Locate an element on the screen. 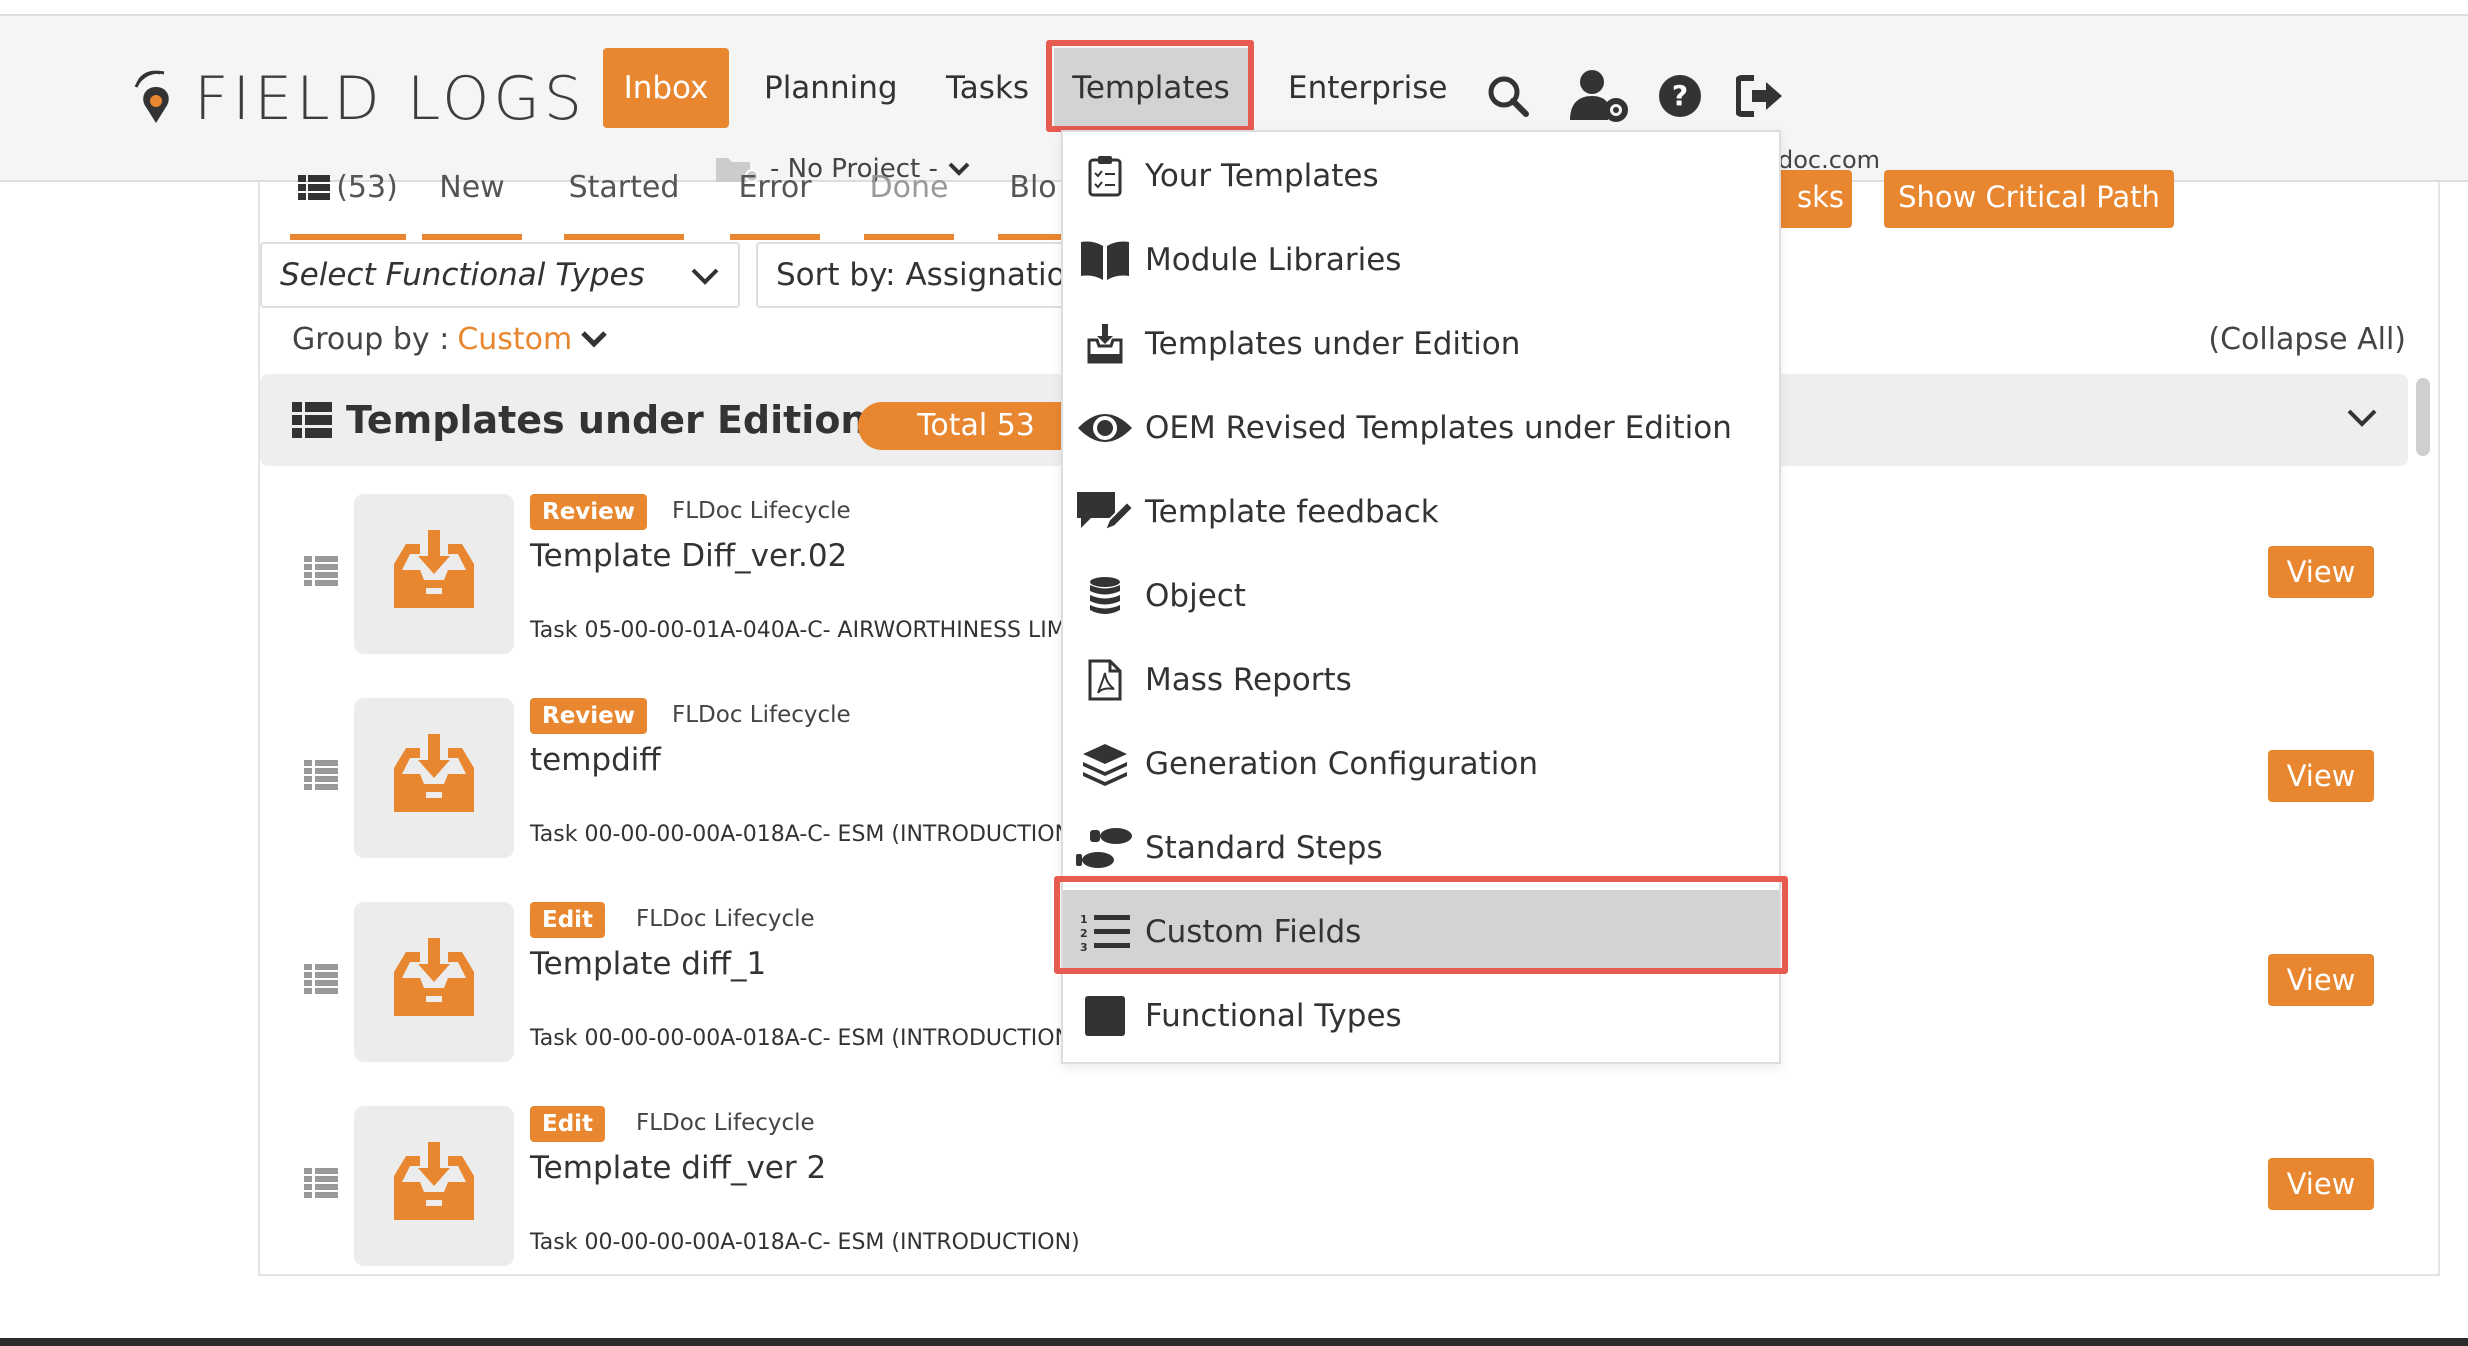 Image resolution: width=2468 pixels, height=1346 pixels. menu-item-label: Templates under Edition is located at coordinates (1333, 344).